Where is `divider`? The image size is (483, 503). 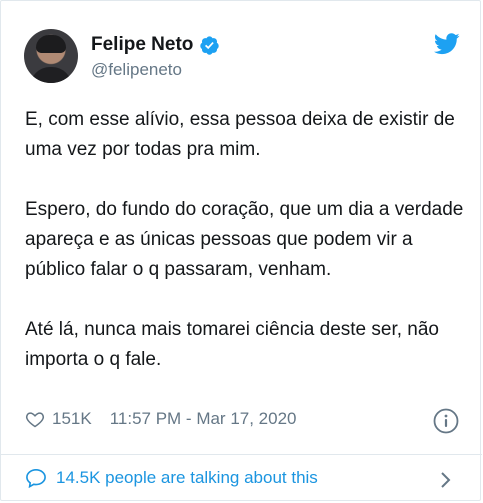 divider is located at coordinates (241, 454).